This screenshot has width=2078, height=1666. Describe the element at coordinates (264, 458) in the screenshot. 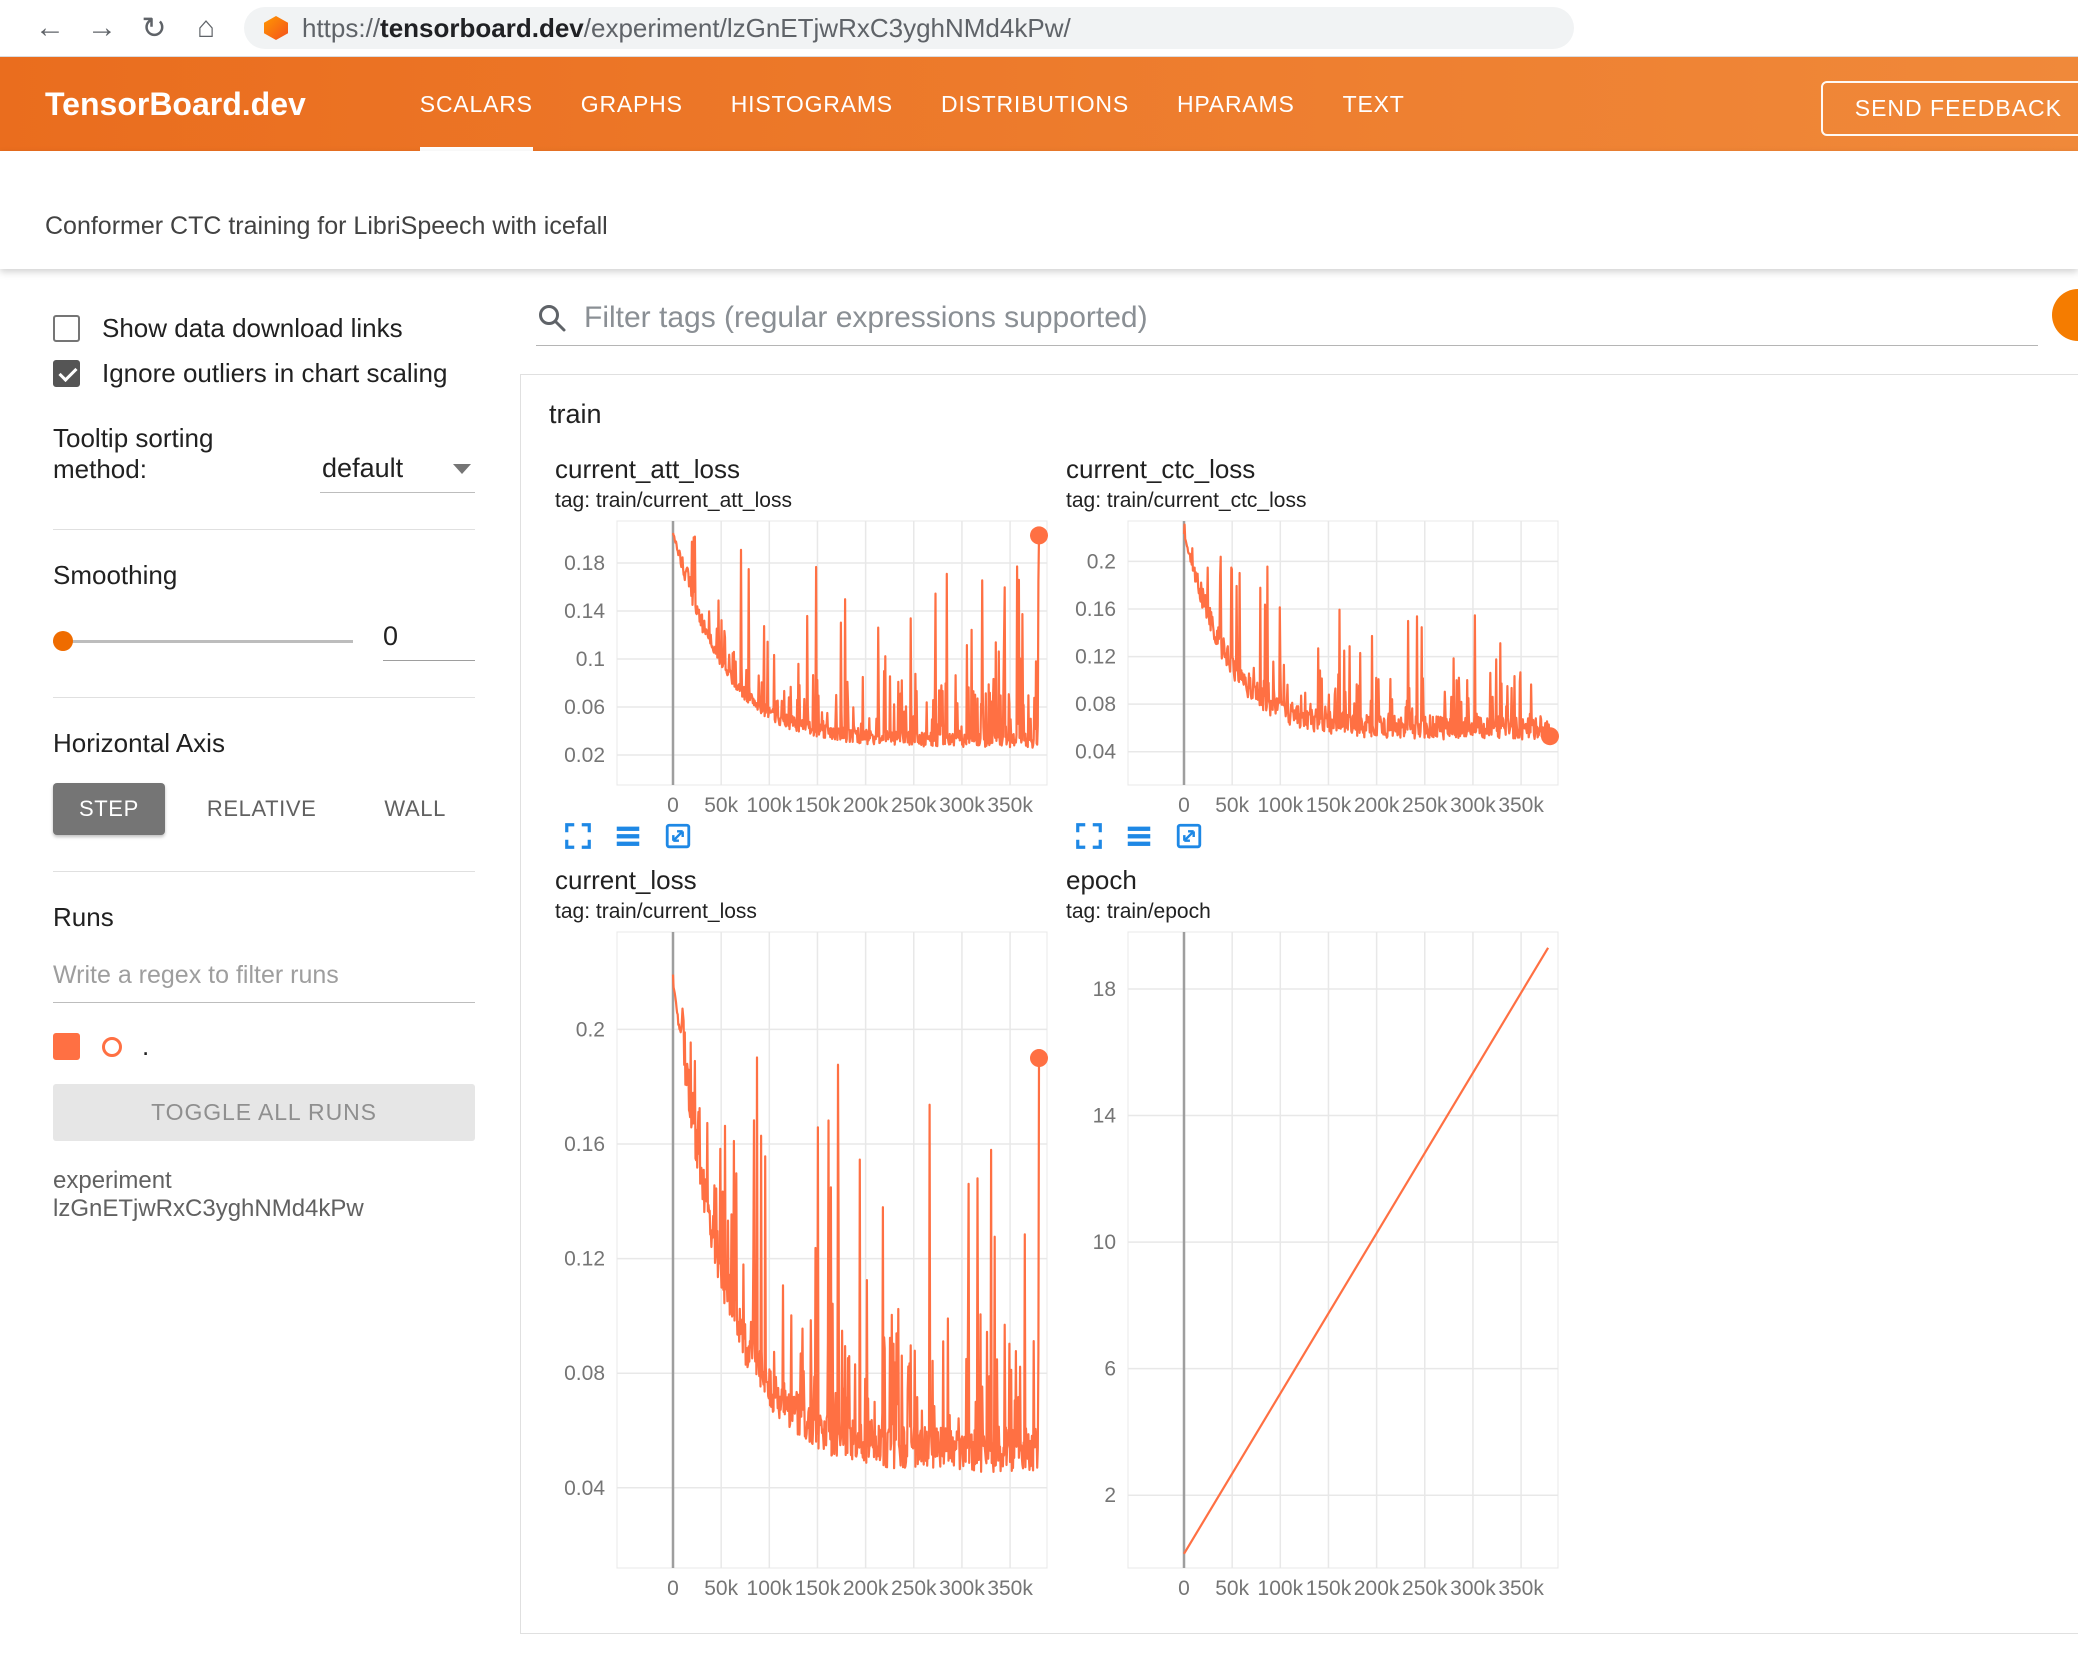

I see `tooltip-sorting-row: Tooltip sorting method: default` at that location.